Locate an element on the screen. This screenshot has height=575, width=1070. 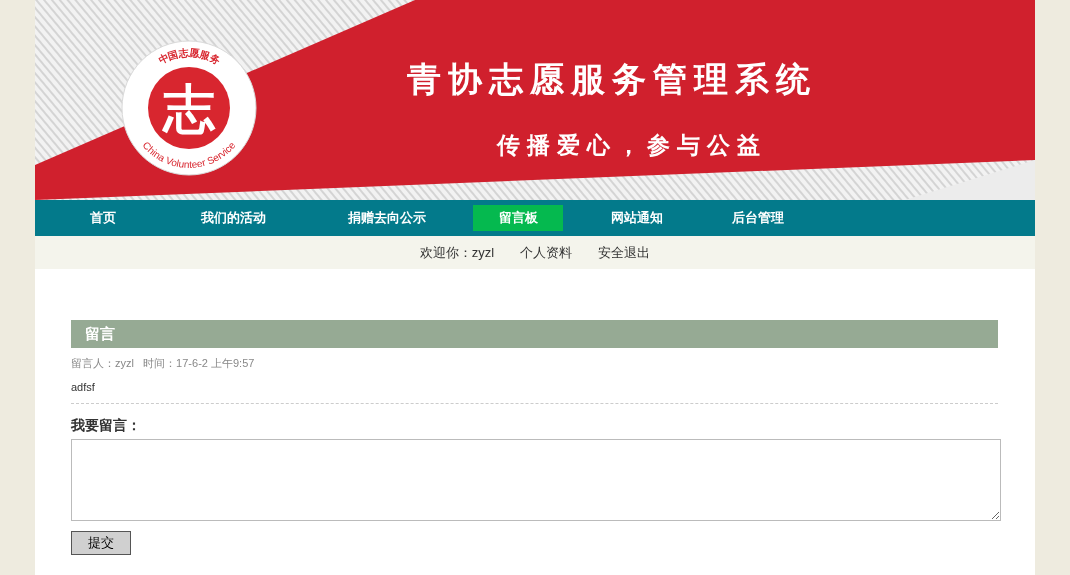
welcome-text: 欢迎你：zyzl is located at coordinates (457, 252).